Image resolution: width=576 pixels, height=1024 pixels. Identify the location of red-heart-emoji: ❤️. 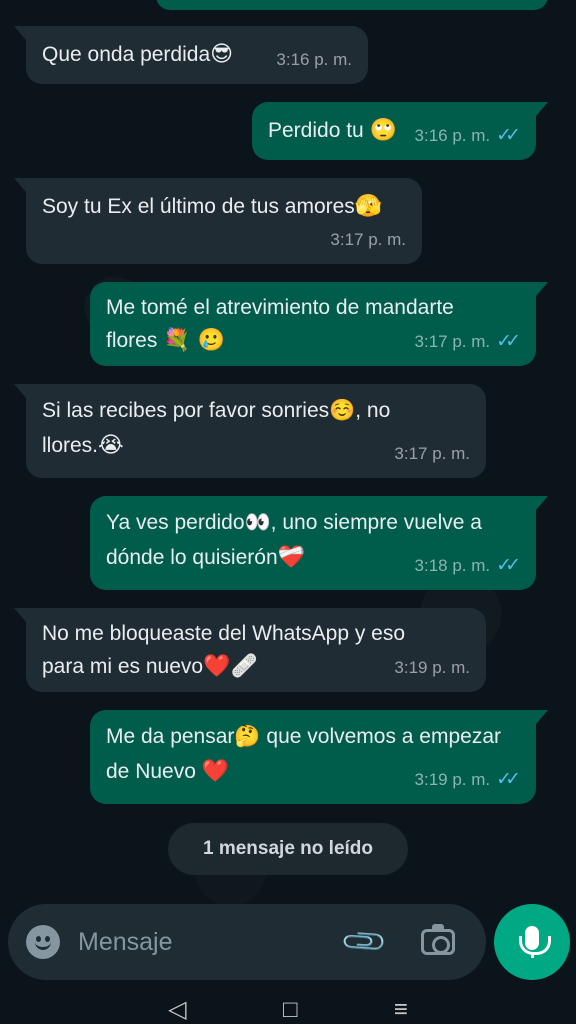
(215, 771).